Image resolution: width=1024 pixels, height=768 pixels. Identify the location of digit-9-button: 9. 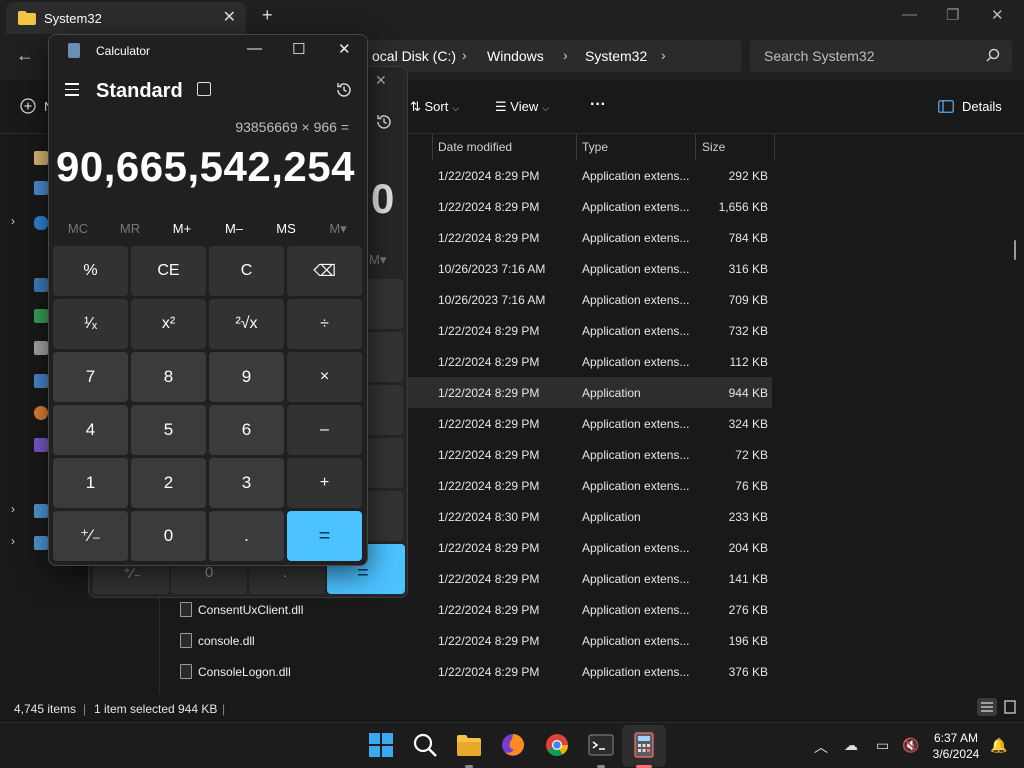
(246, 377).